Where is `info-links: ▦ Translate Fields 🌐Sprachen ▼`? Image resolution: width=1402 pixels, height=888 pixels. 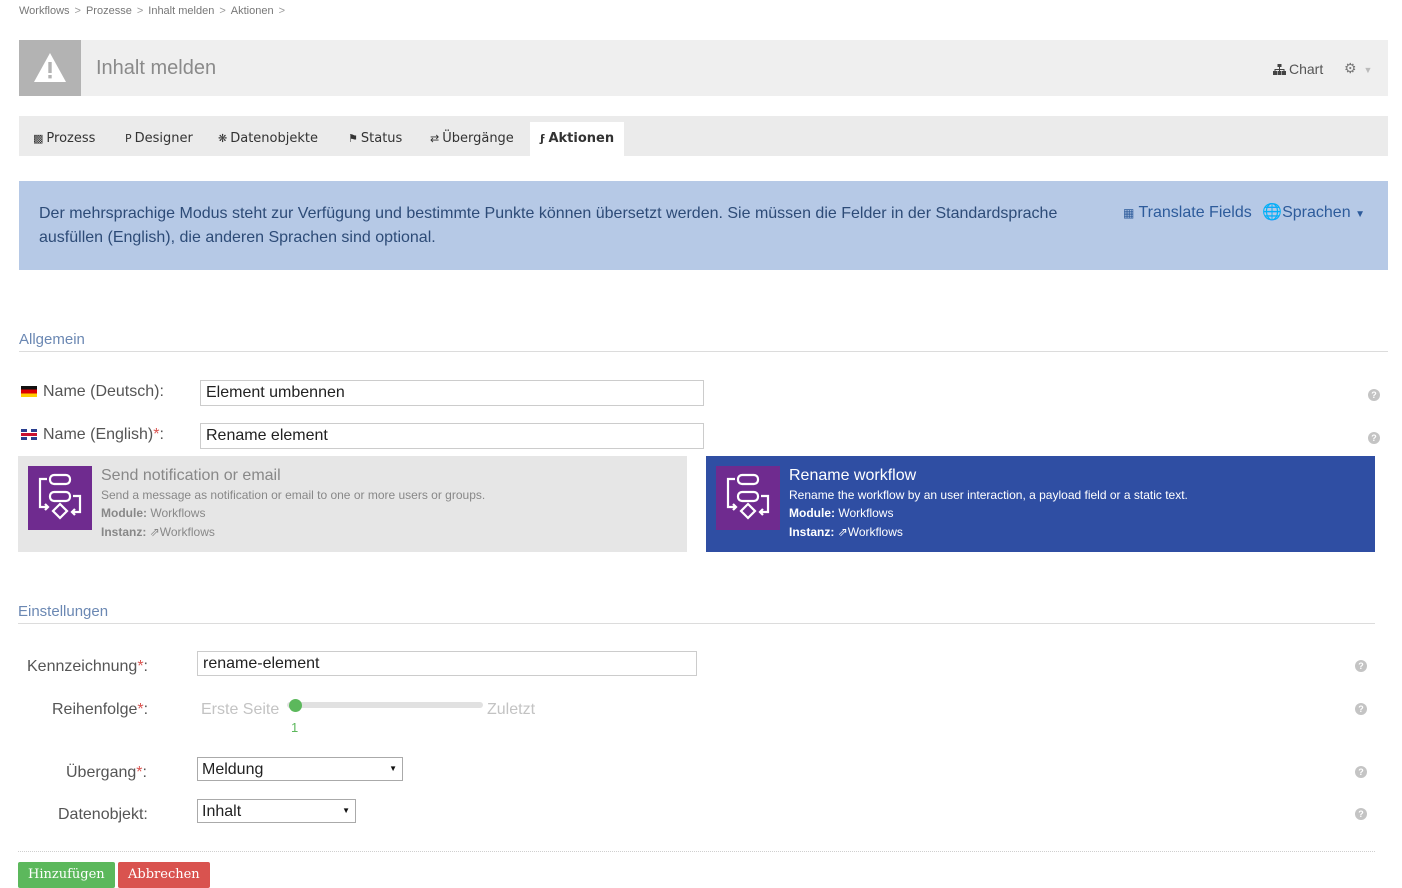
info-links: ▦ Translate Fields 🌐Sprachen ▼ is located at coordinates (1244, 212).